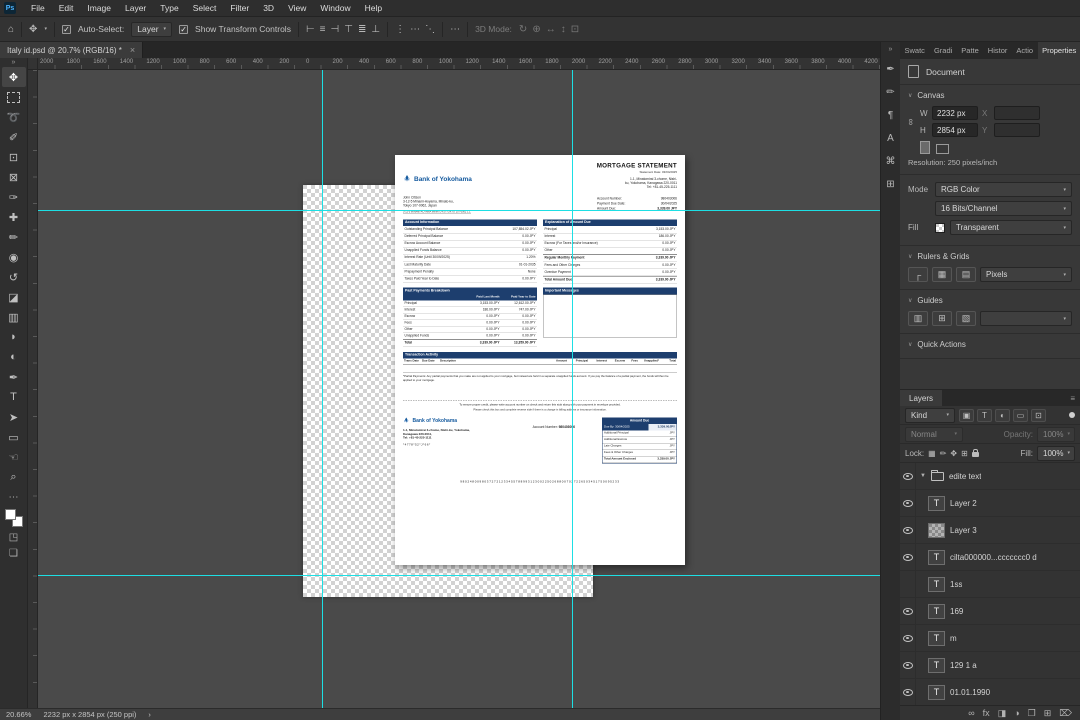 This screenshot has width=1080, height=720. I want to click on layer-row: Tm, so click(990, 638).